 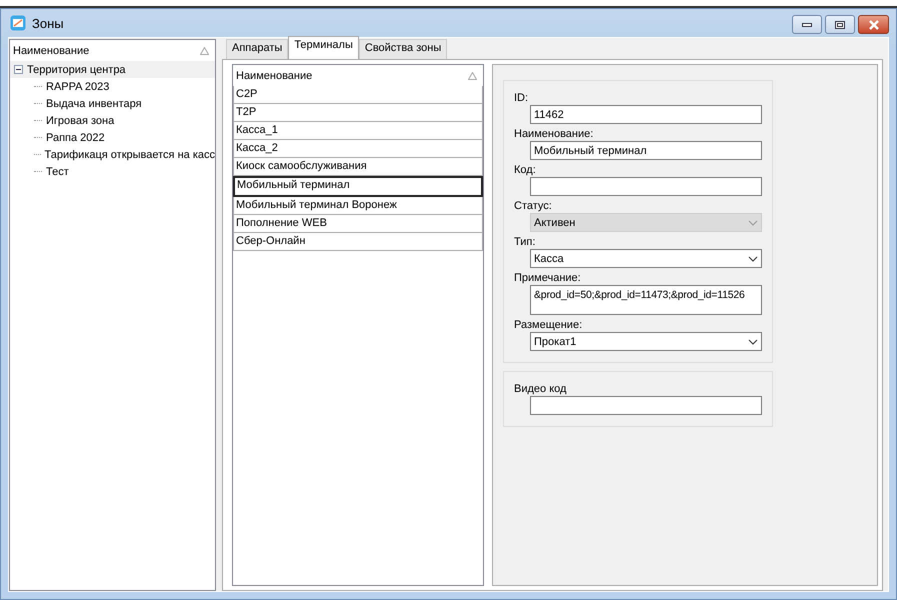 What do you see at coordinates (525, 242) in the screenshot?
I see `field-label: Тип:` at bounding box center [525, 242].